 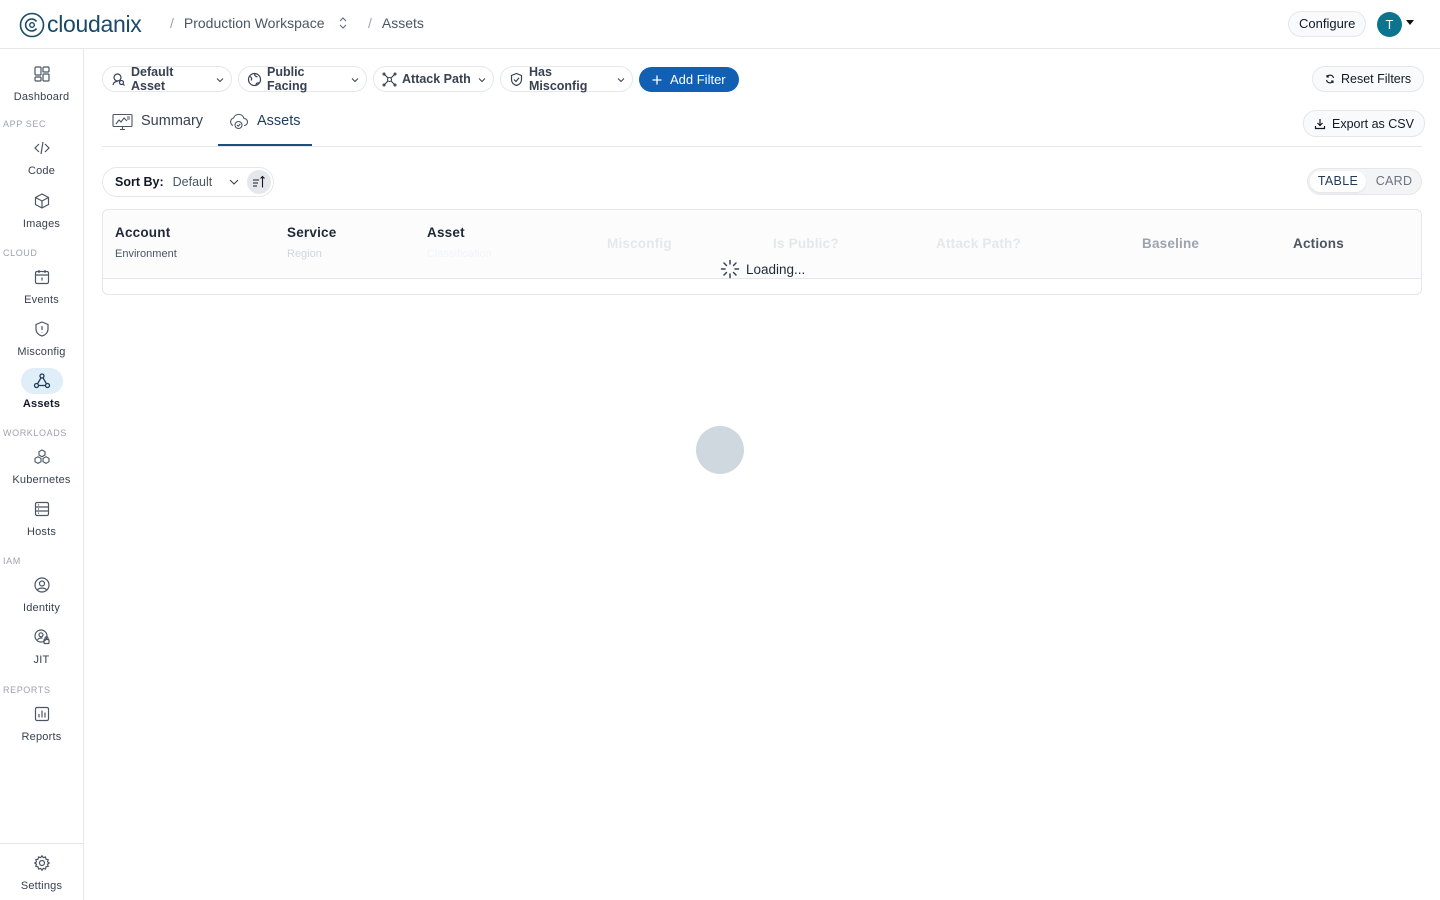 I want to click on filter-label: Has Misconfig, so click(x=558, y=79).